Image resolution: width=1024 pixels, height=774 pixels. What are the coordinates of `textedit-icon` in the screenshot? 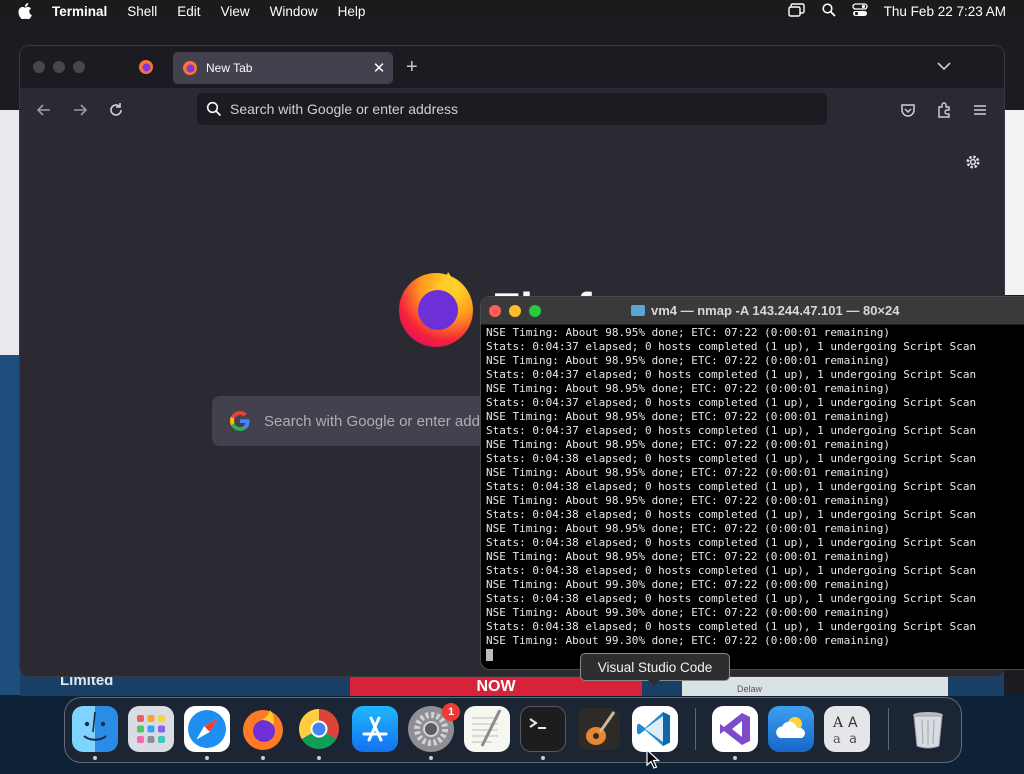 It's located at (487, 729).